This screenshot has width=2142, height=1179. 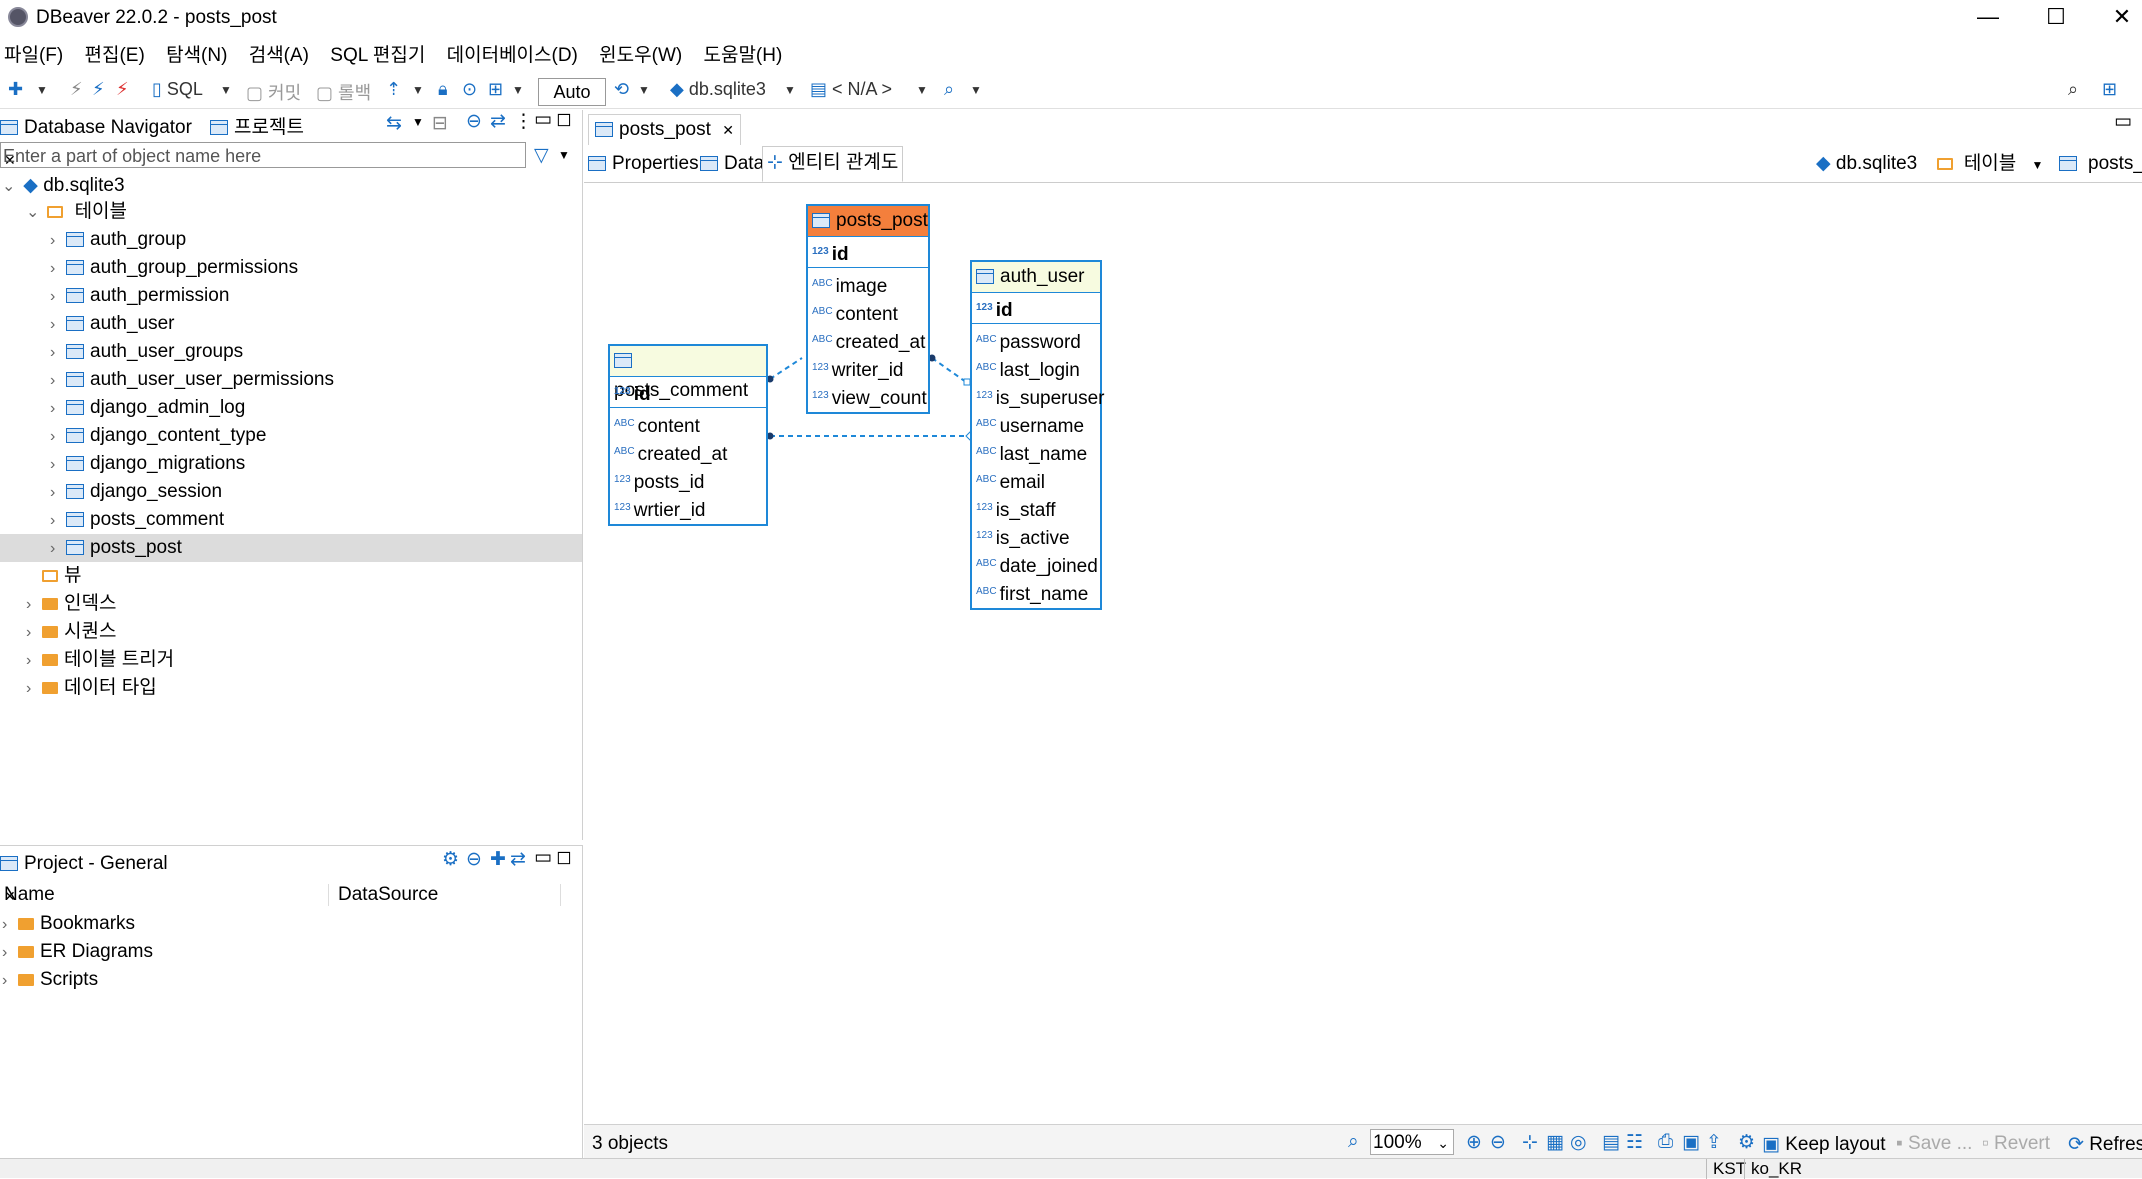 What do you see at coordinates (1036, 536) in the screenshot?
I see `entity-column: 123 is_active` at bounding box center [1036, 536].